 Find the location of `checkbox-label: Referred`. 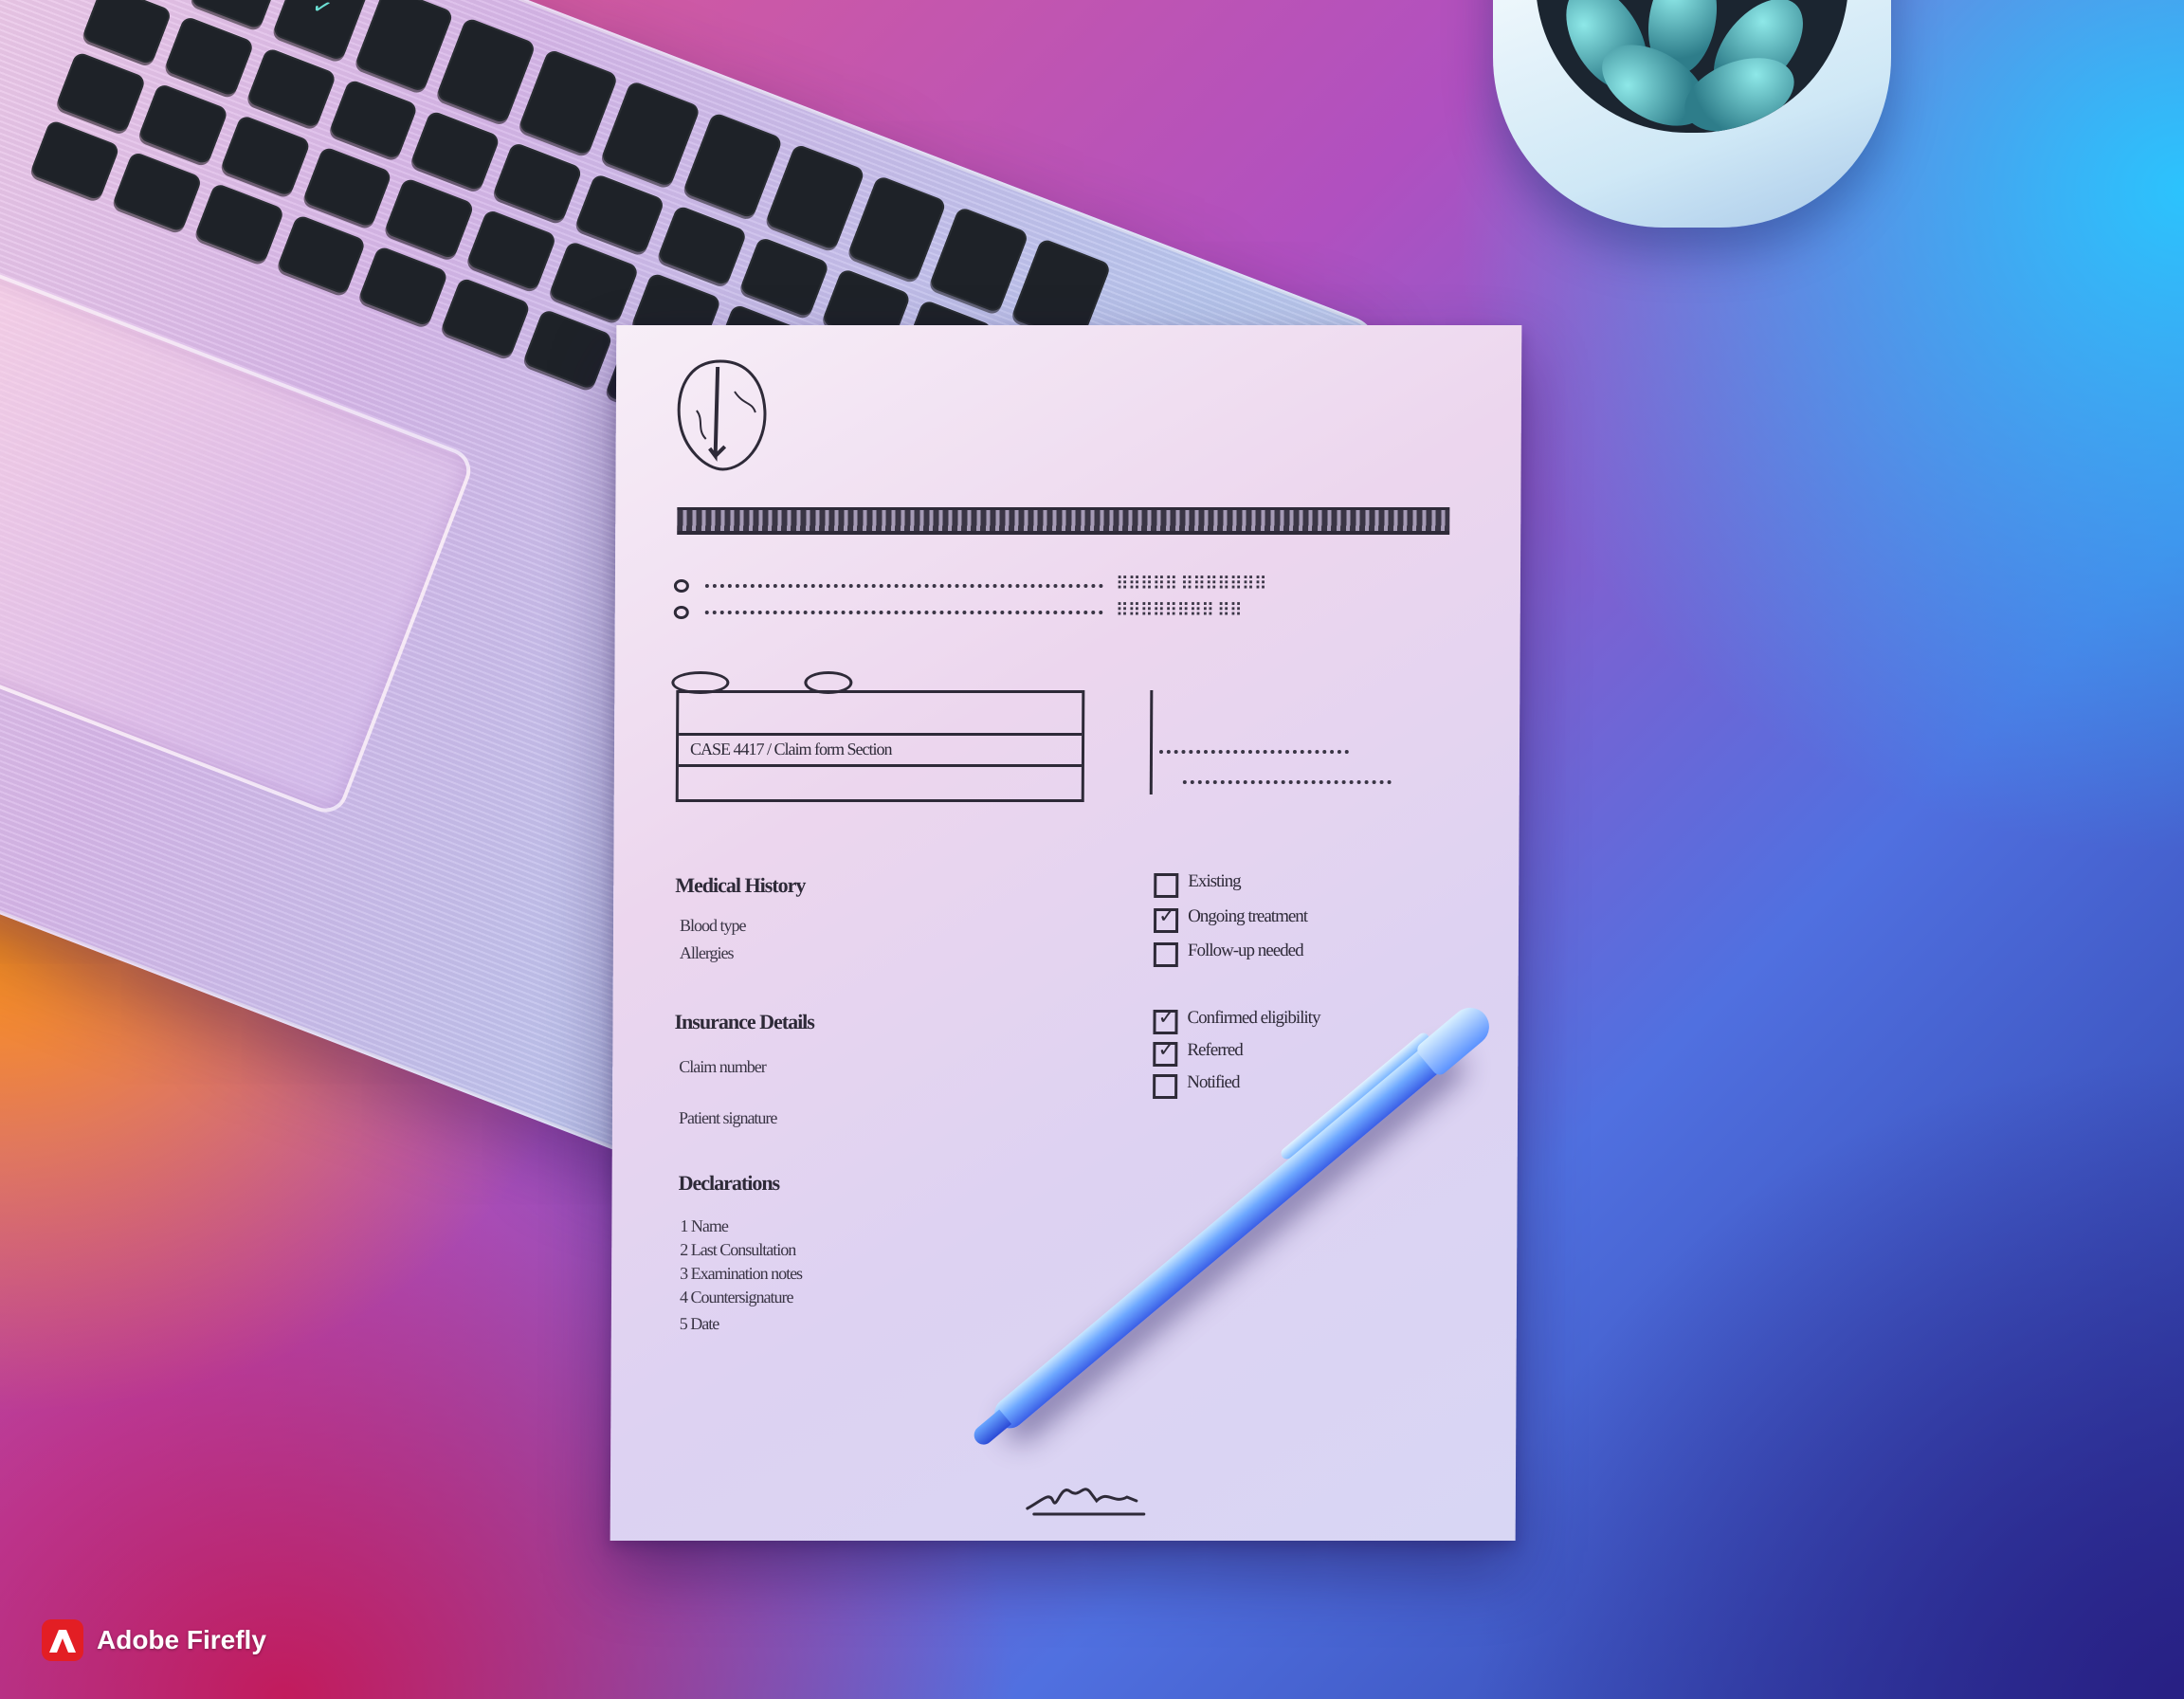

checkbox-label: Referred is located at coordinates (1215, 1050).